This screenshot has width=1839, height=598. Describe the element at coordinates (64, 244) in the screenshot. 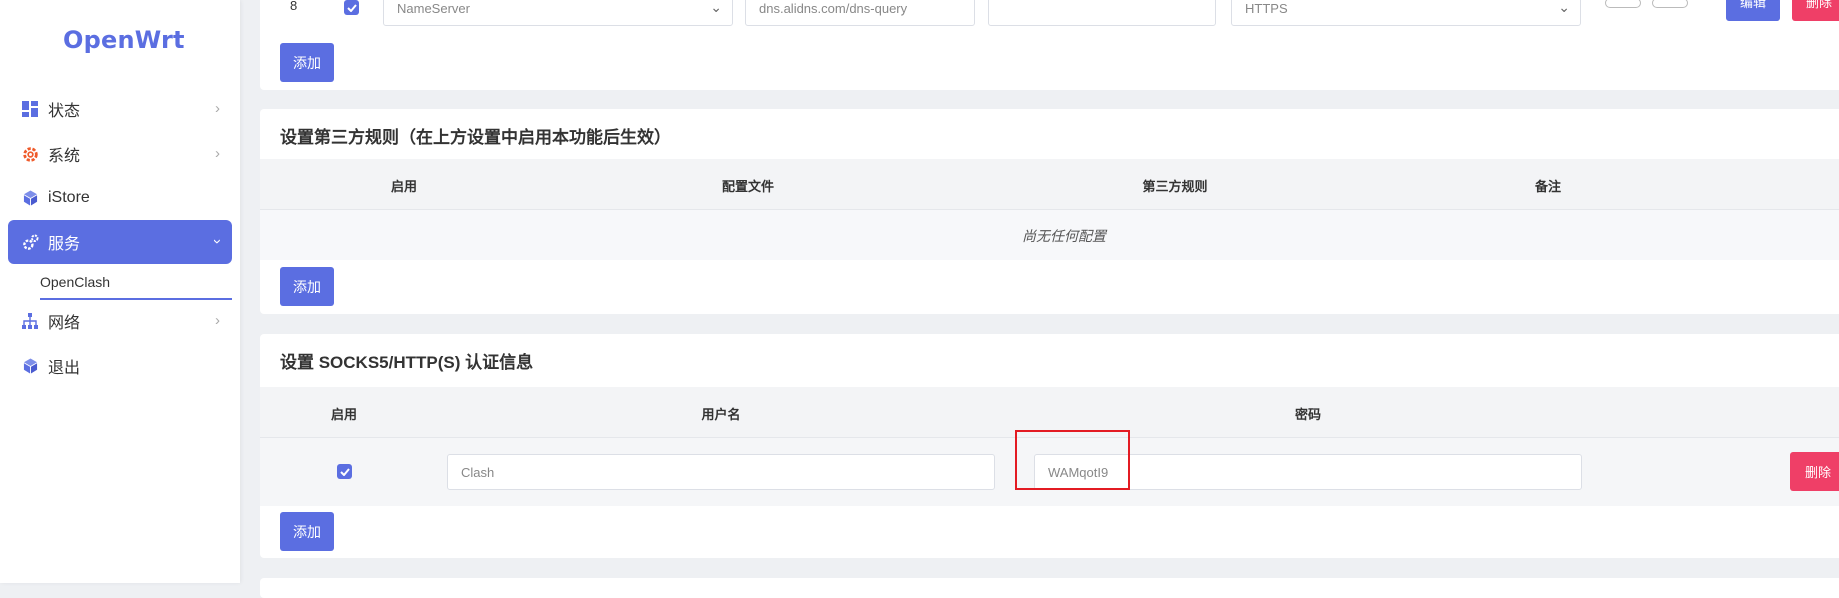

I see `sidebar-item-label: 服务` at that location.